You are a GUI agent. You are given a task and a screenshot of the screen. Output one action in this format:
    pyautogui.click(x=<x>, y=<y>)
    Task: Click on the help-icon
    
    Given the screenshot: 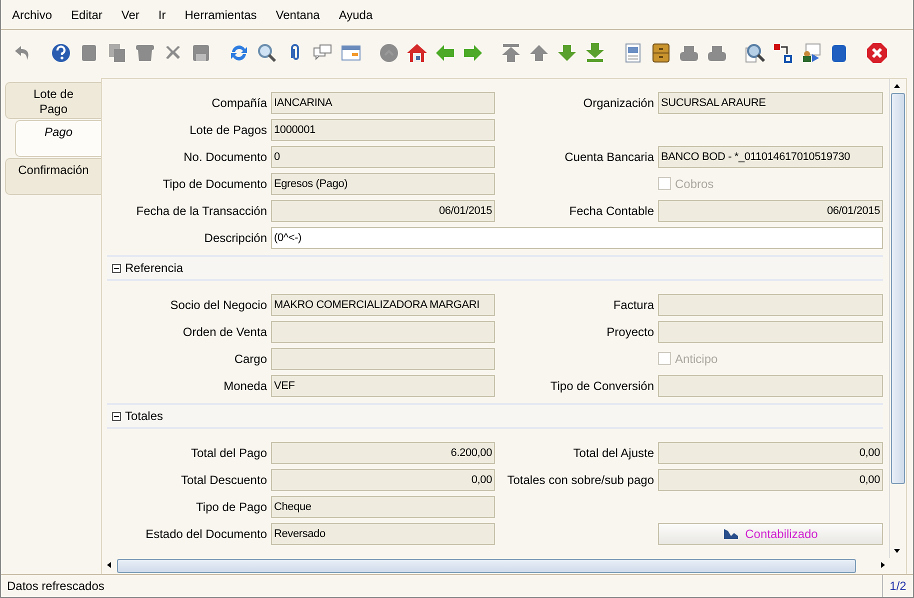 What is the action you would take?
    pyautogui.click(x=61, y=53)
    